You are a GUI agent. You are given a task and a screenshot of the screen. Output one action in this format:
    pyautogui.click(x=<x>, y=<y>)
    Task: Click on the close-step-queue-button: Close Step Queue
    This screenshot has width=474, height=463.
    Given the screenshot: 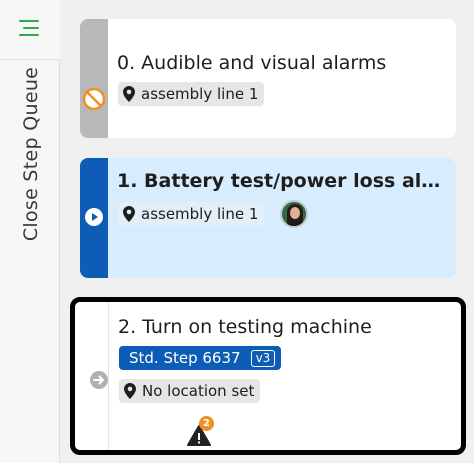 What is the action you would take?
    pyautogui.click(x=31, y=154)
    